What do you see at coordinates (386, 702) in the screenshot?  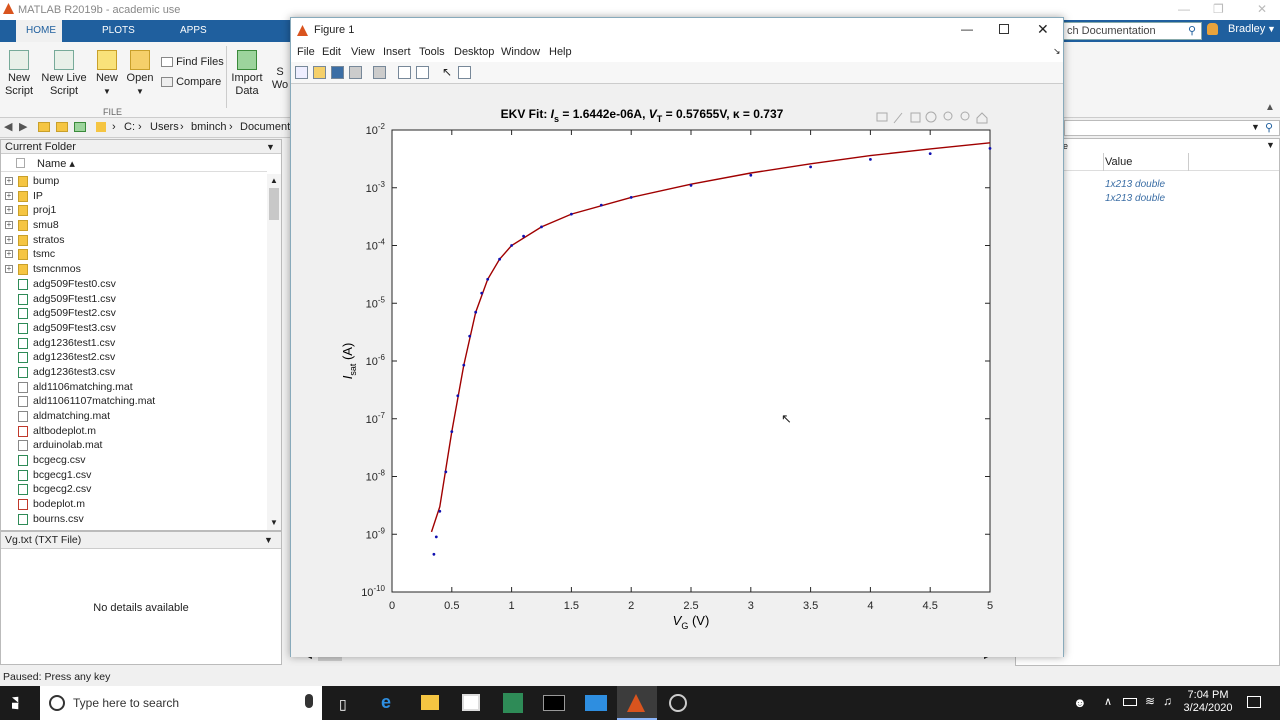 I see `edge-icon: e` at bounding box center [386, 702].